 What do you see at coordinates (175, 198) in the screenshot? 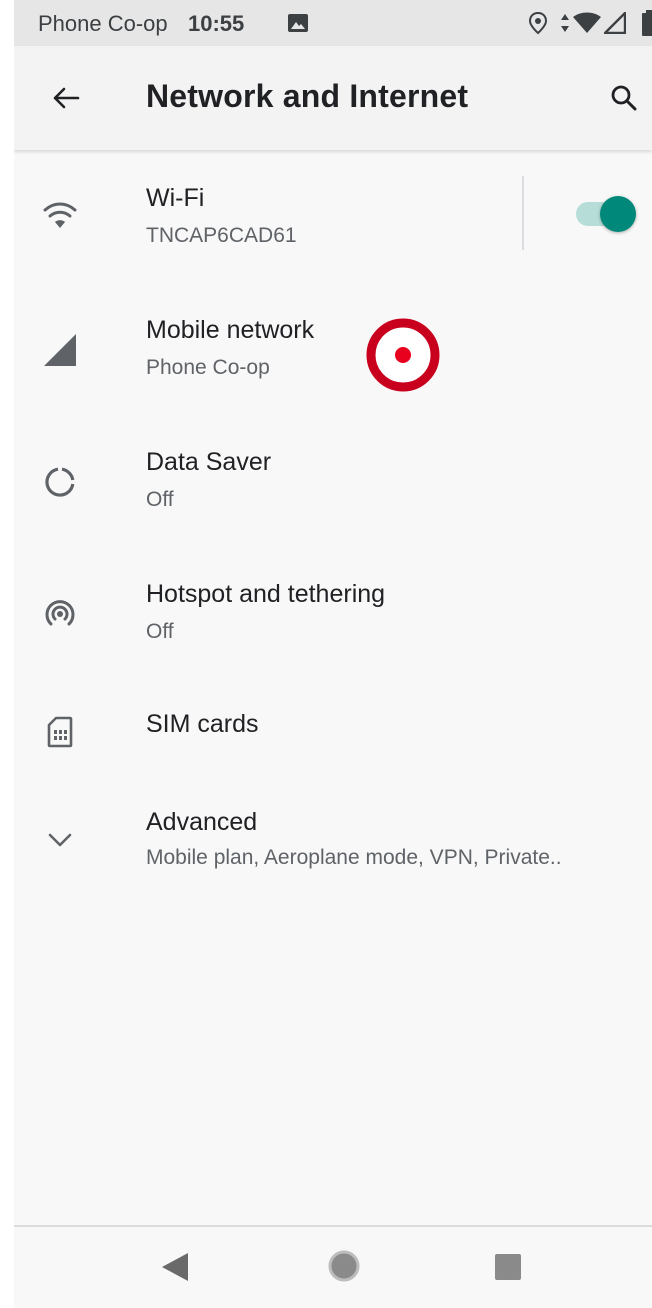
I see `setting-label: Wi-Fi` at bounding box center [175, 198].